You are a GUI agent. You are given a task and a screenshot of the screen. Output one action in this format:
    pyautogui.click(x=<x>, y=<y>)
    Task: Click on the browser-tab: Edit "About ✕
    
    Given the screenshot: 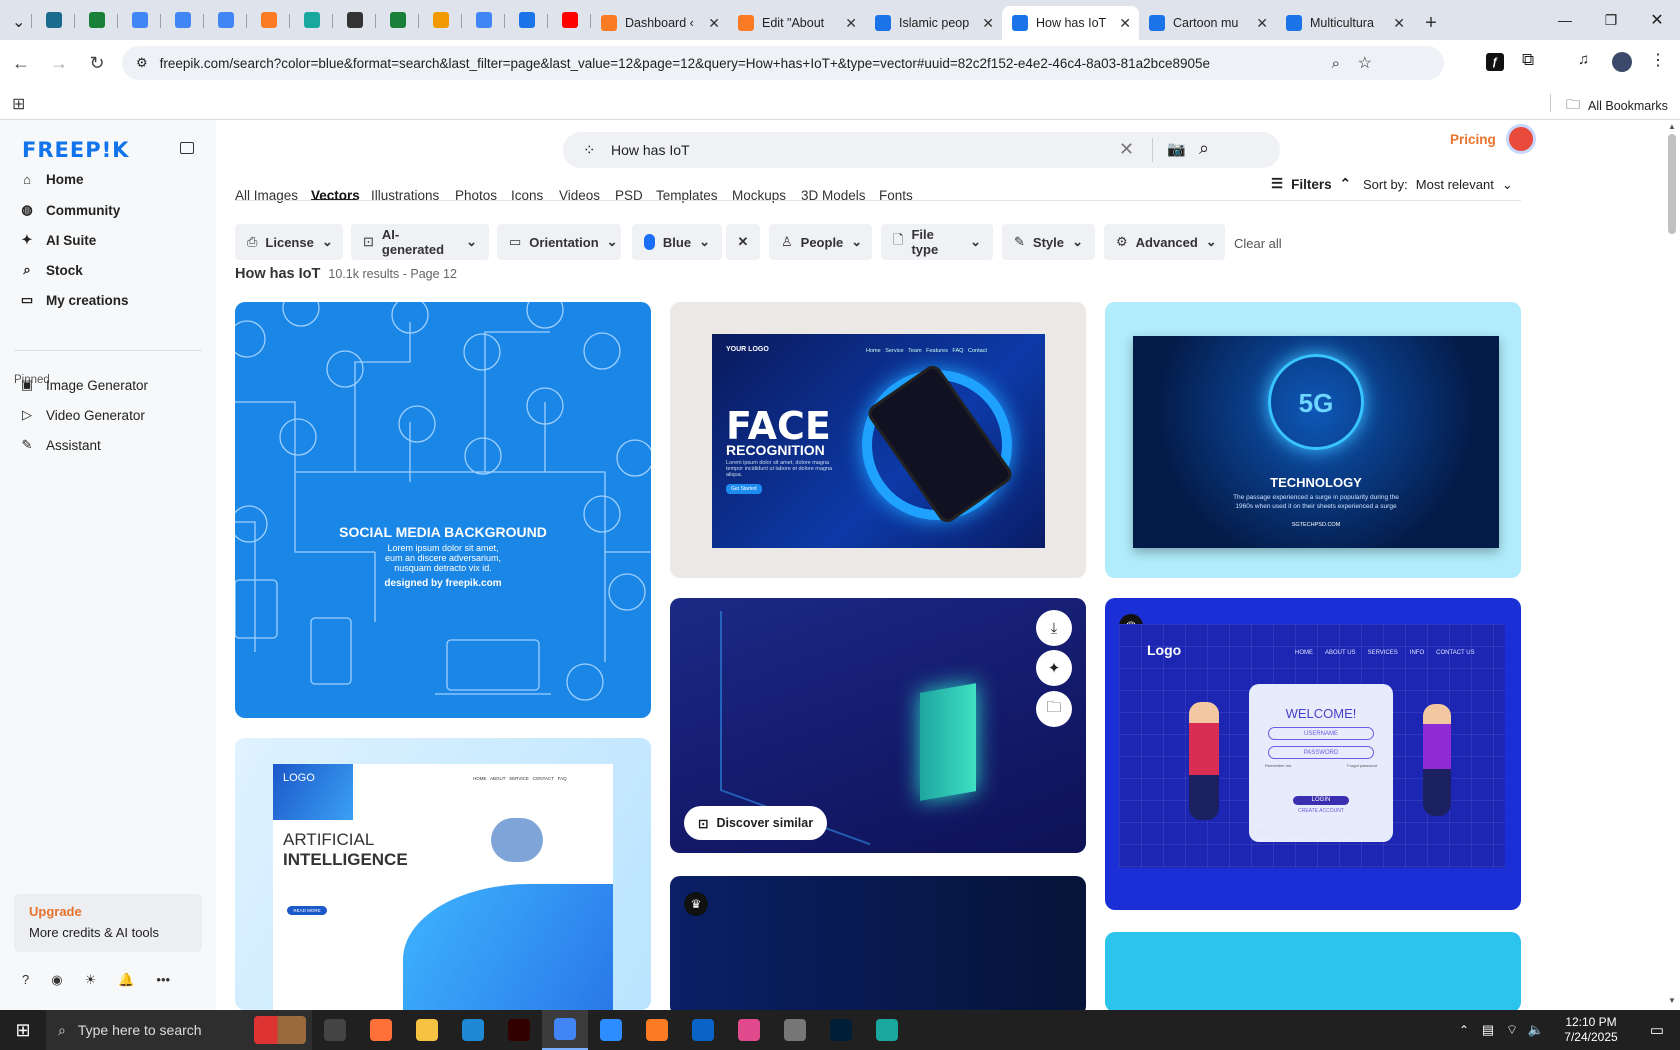 What is the action you would take?
    pyautogui.click(x=796, y=23)
    